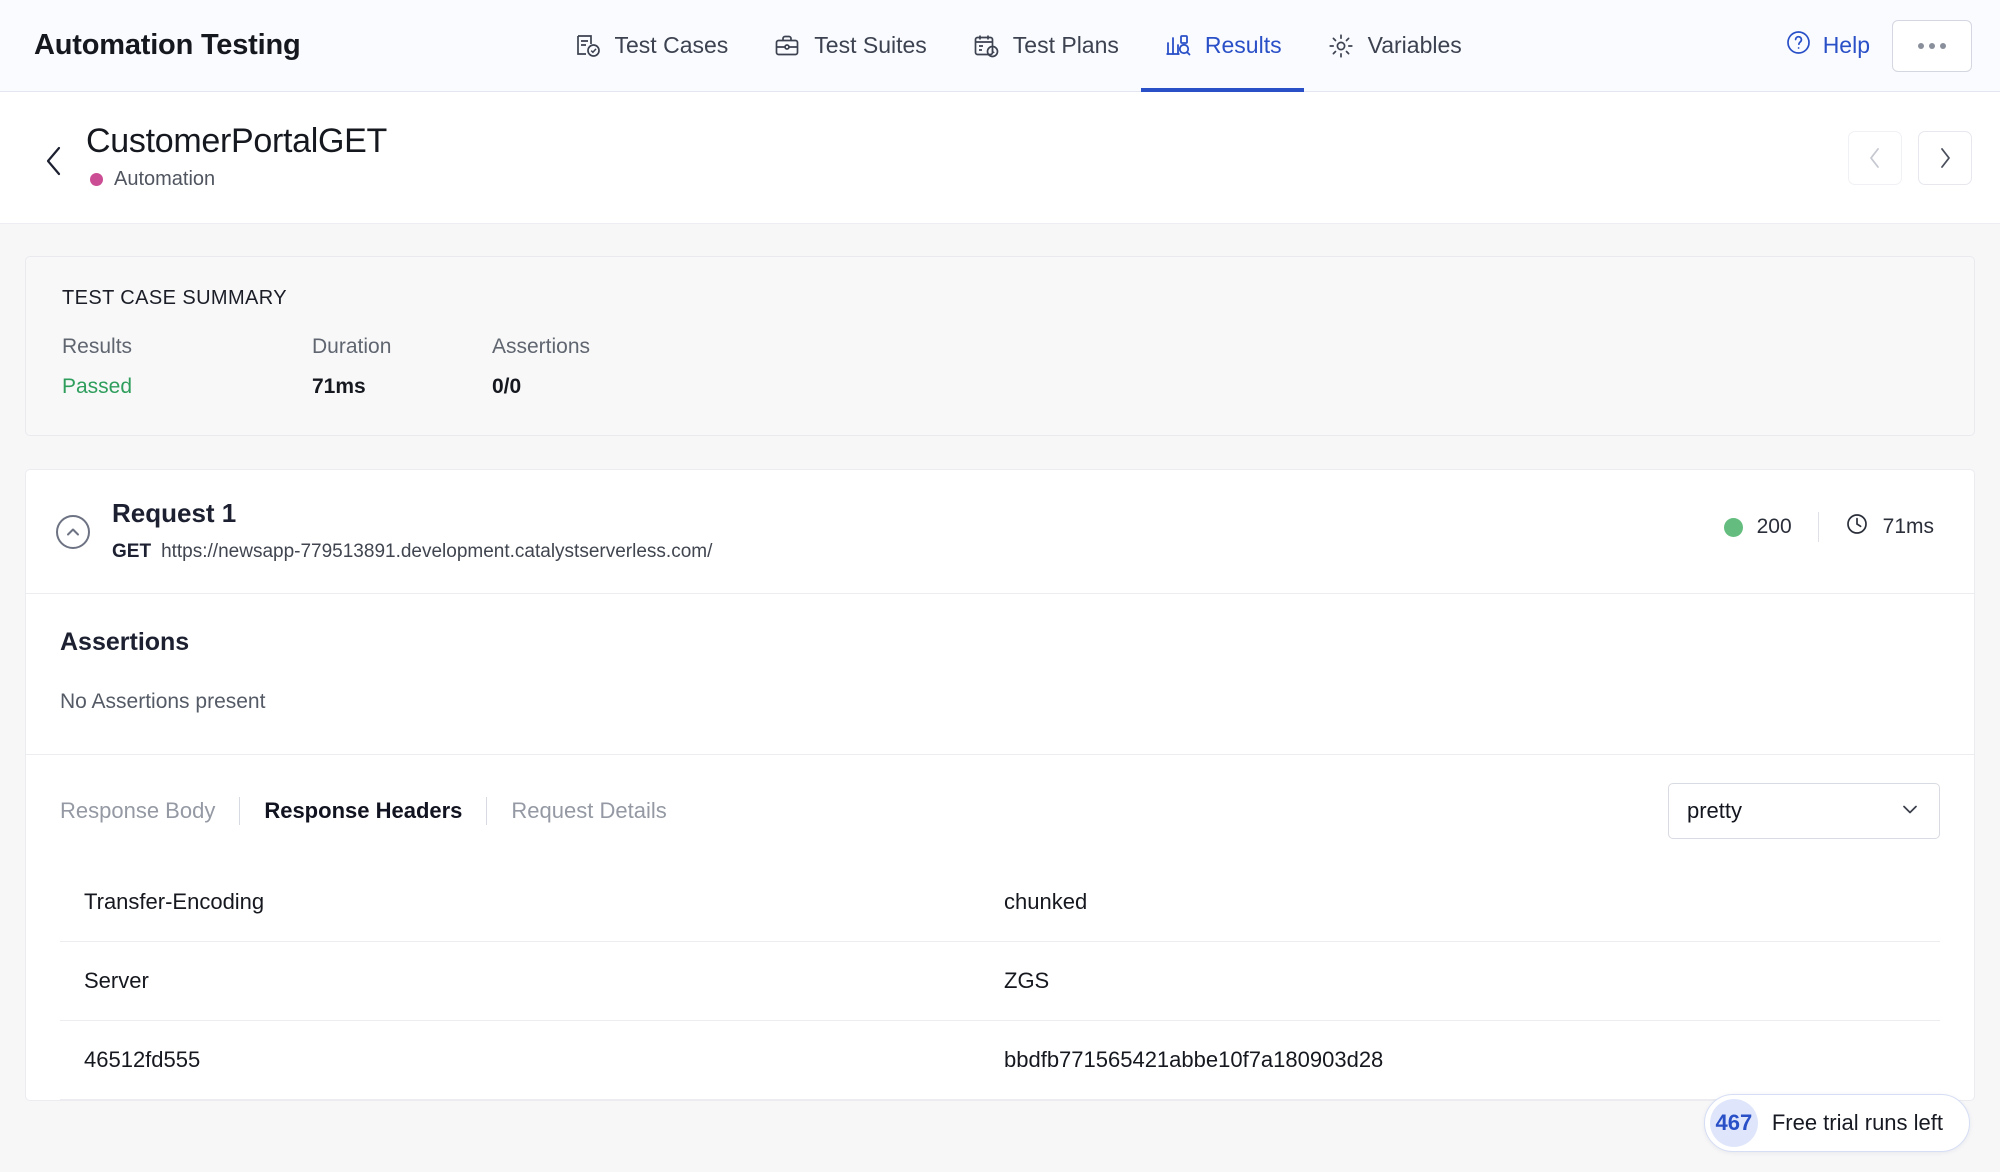 Image resolution: width=2000 pixels, height=1172 pixels. I want to click on nav-tab-variables: Variables, so click(1394, 46).